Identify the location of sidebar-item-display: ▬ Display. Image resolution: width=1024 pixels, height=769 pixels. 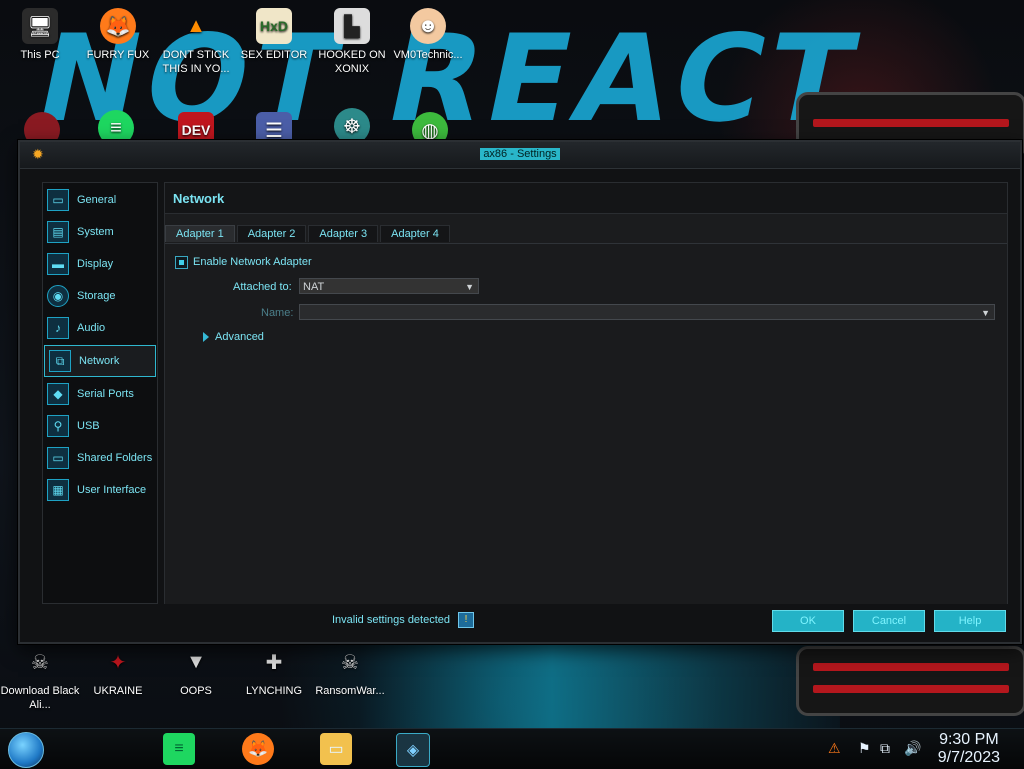
(100, 264).